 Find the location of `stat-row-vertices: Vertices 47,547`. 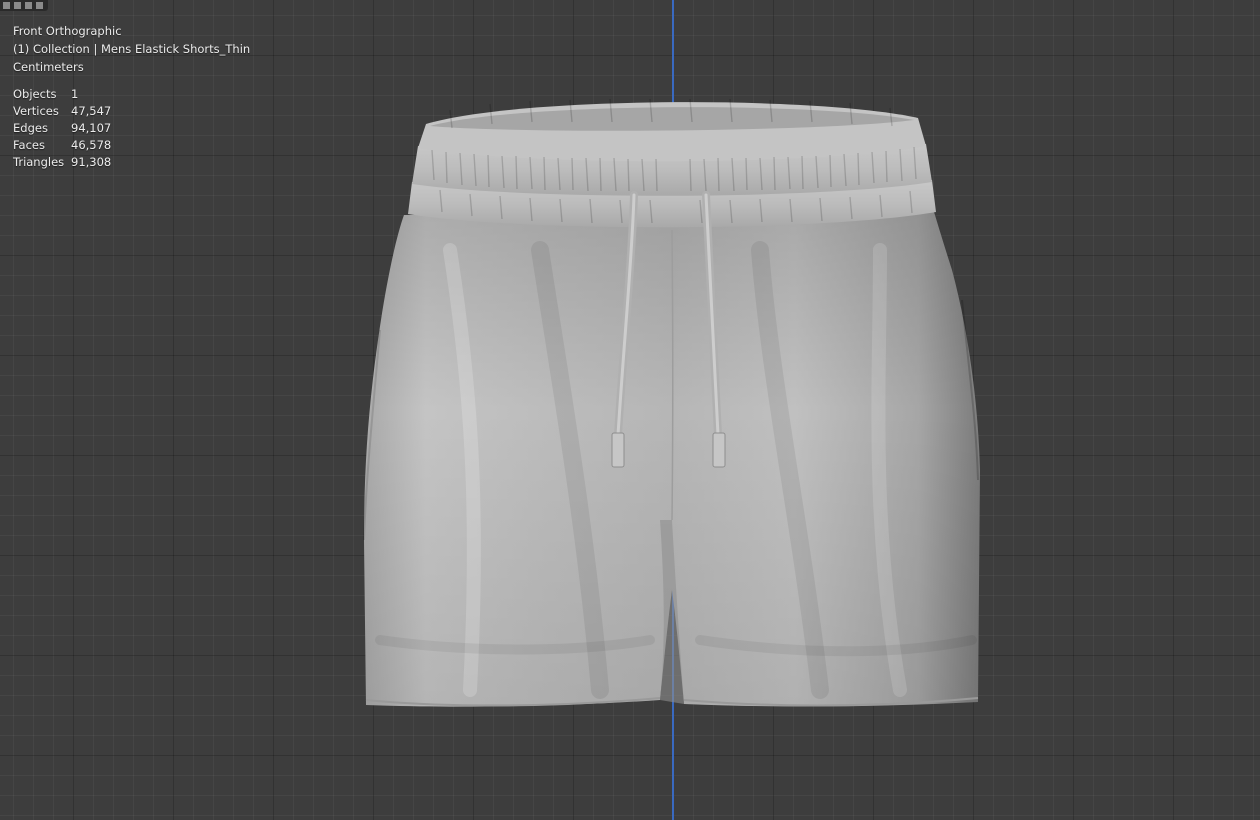

stat-row-vertices: Vertices 47,547 is located at coordinates (131, 111).